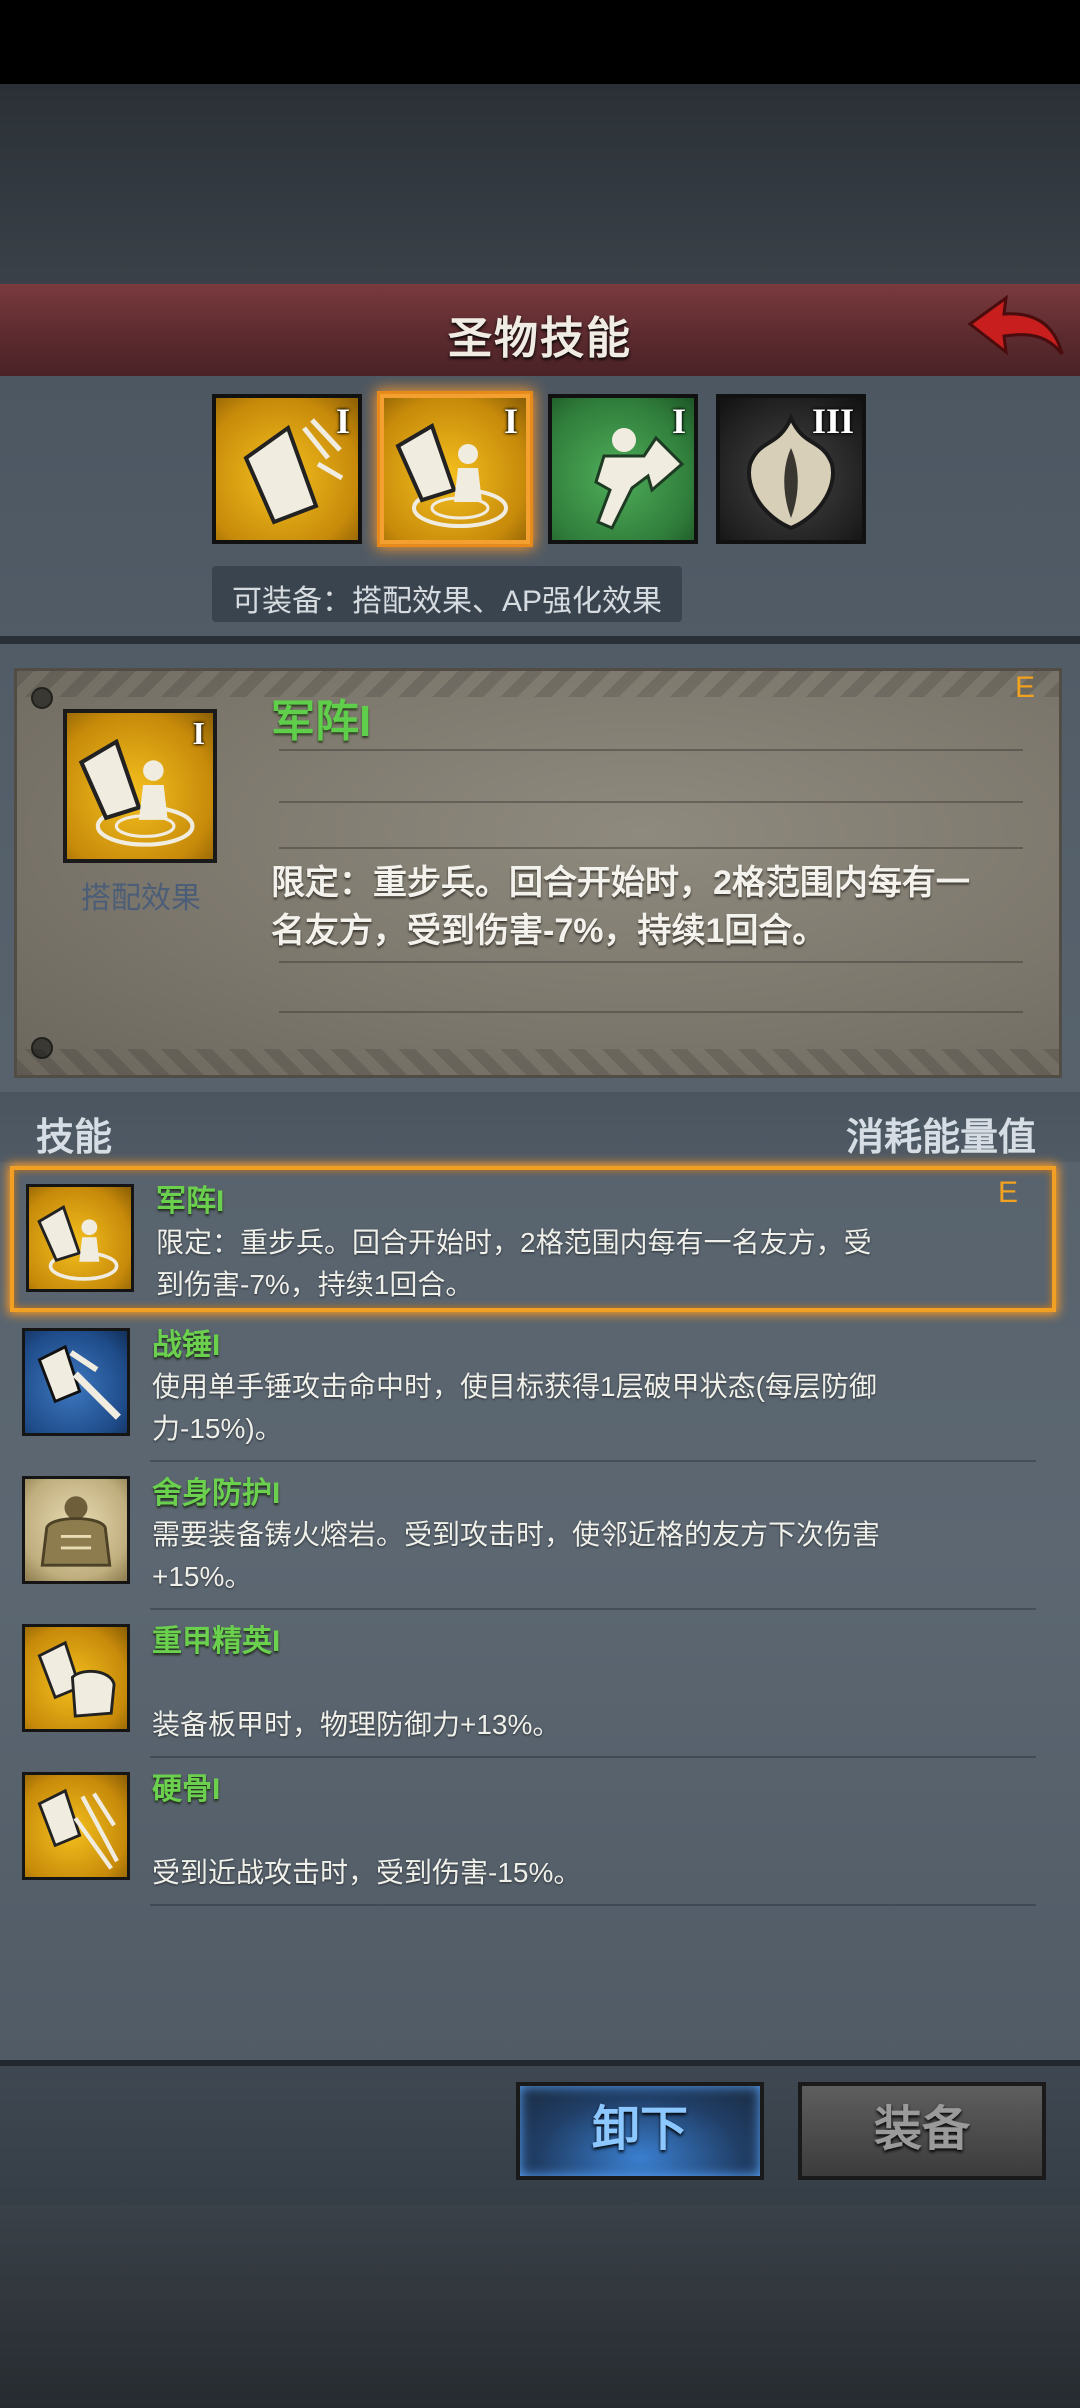  I want to click on status-bar, so click(540, 42).